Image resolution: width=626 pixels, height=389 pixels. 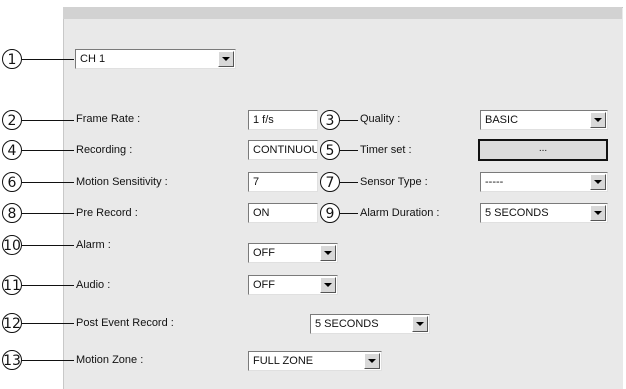 I want to click on pre-record-field: ON, so click(x=283, y=213).